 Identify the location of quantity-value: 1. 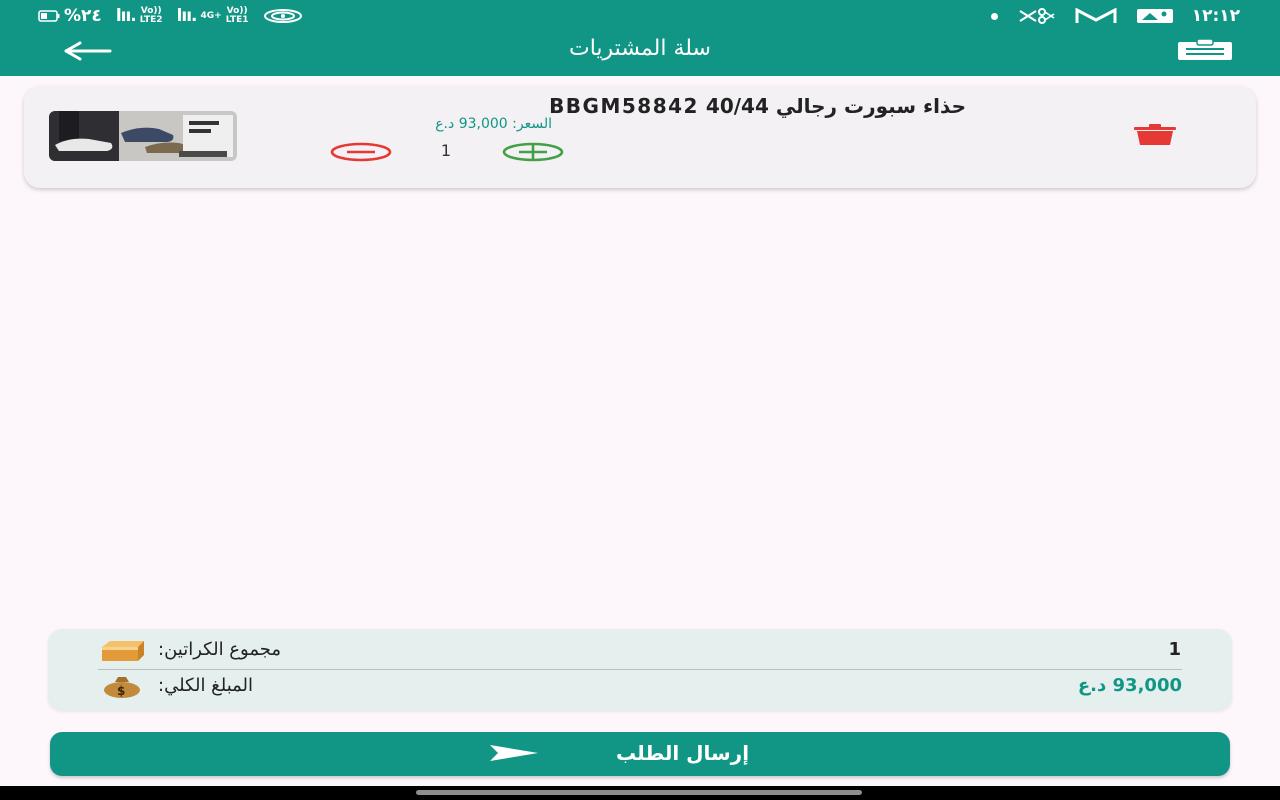
(446, 150).